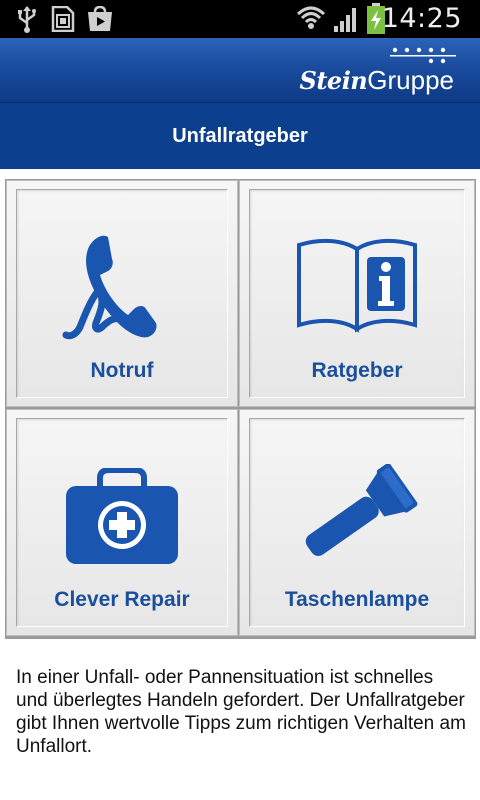 This screenshot has width=480, height=800. I want to click on play-store-icon, so click(100, 18).